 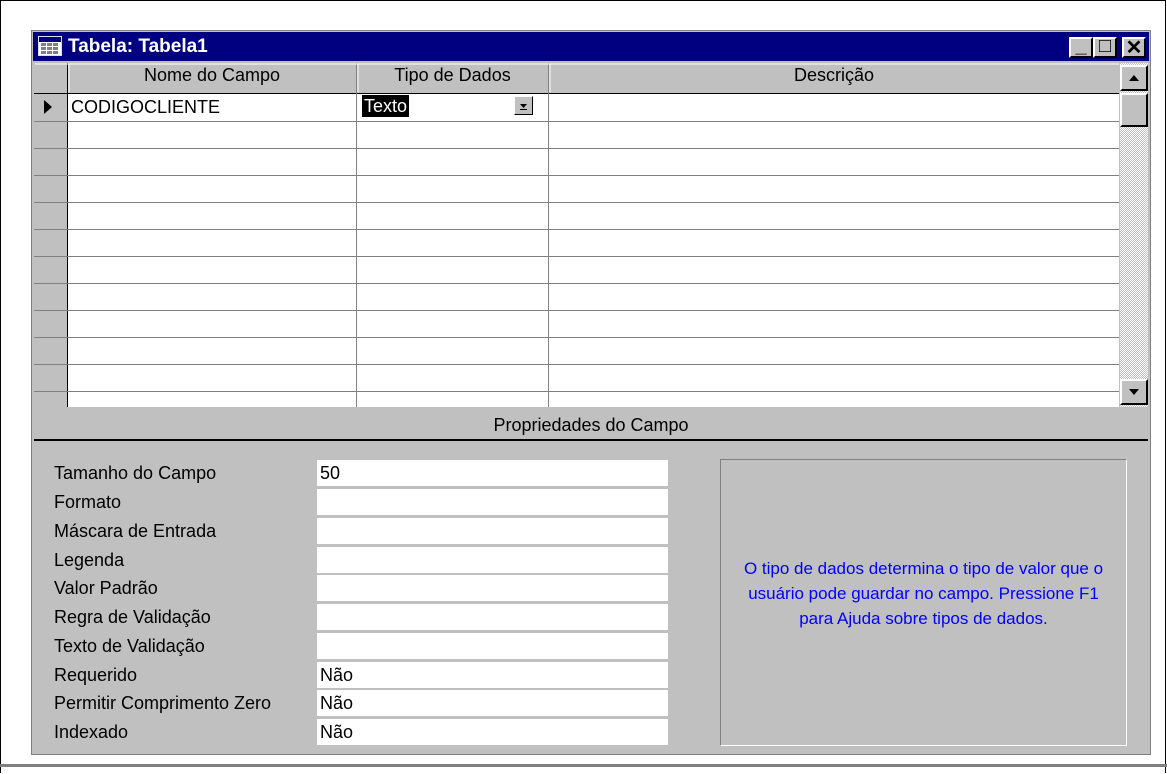 What do you see at coordinates (834, 77) in the screenshot?
I see `column-header-description: Descrição` at bounding box center [834, 77].